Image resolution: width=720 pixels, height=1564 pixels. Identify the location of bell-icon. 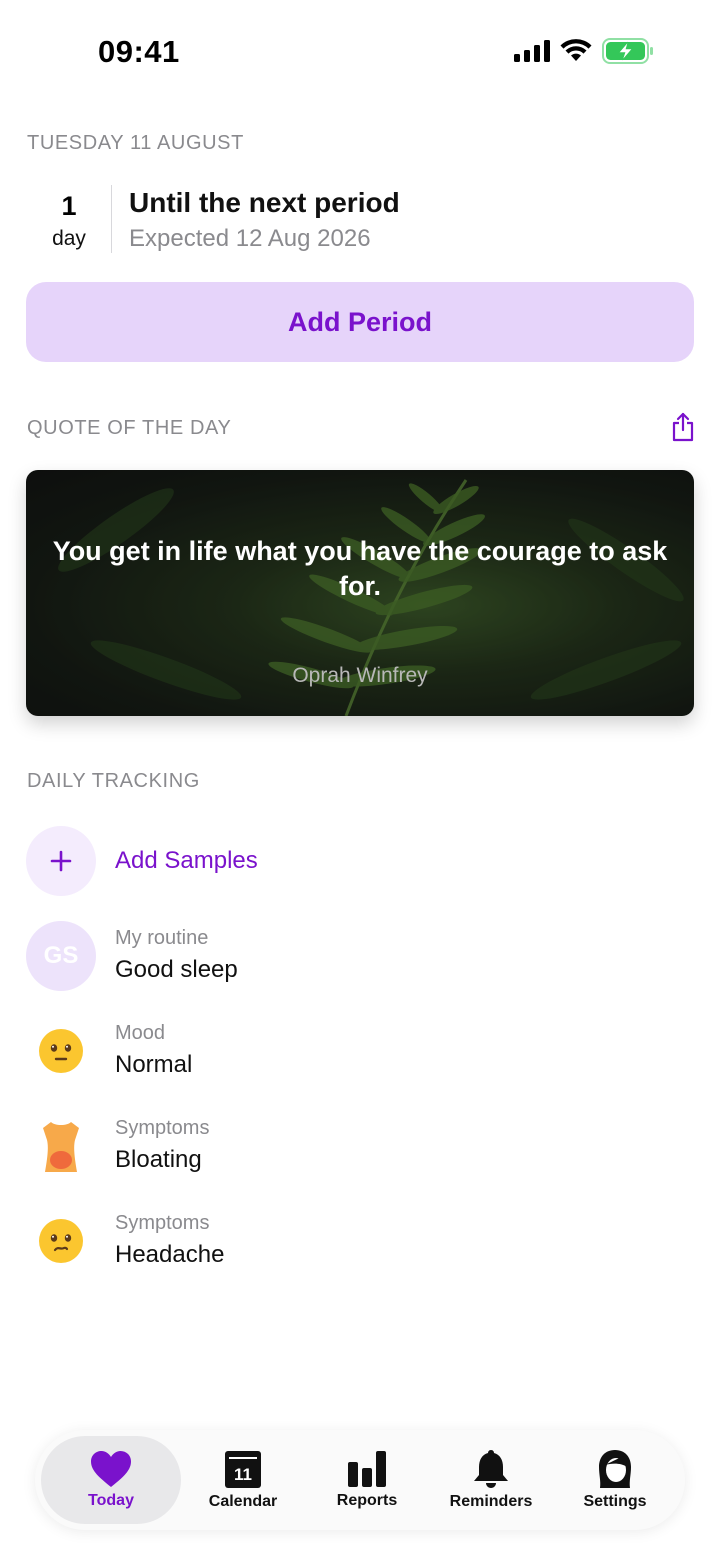
(491, 1469).